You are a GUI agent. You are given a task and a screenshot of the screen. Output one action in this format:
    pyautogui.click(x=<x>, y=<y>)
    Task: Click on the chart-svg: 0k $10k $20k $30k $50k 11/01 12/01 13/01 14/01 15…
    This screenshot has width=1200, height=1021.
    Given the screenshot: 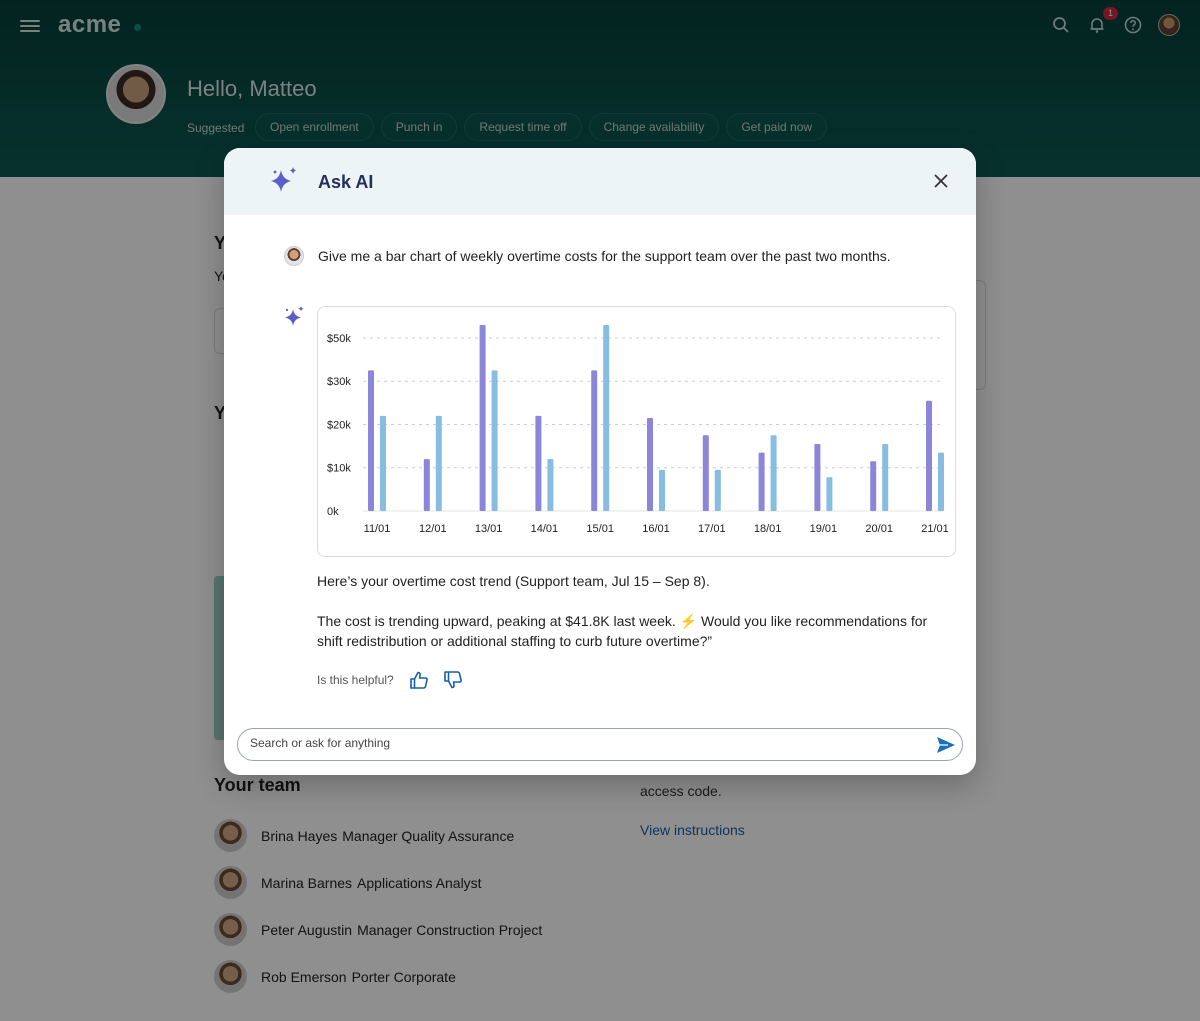 What is the action you would take?
    pyautogui.click(x=638, y=430)
    